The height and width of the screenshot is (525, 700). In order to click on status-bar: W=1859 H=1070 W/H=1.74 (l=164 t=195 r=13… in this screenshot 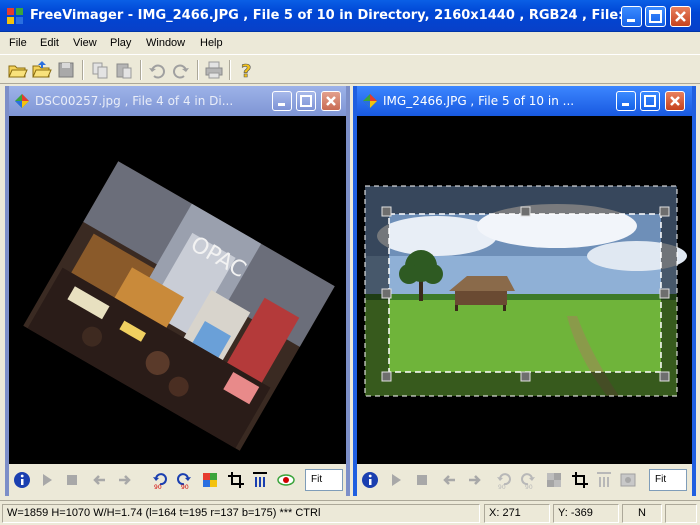, I will do `click(350, 512)`.